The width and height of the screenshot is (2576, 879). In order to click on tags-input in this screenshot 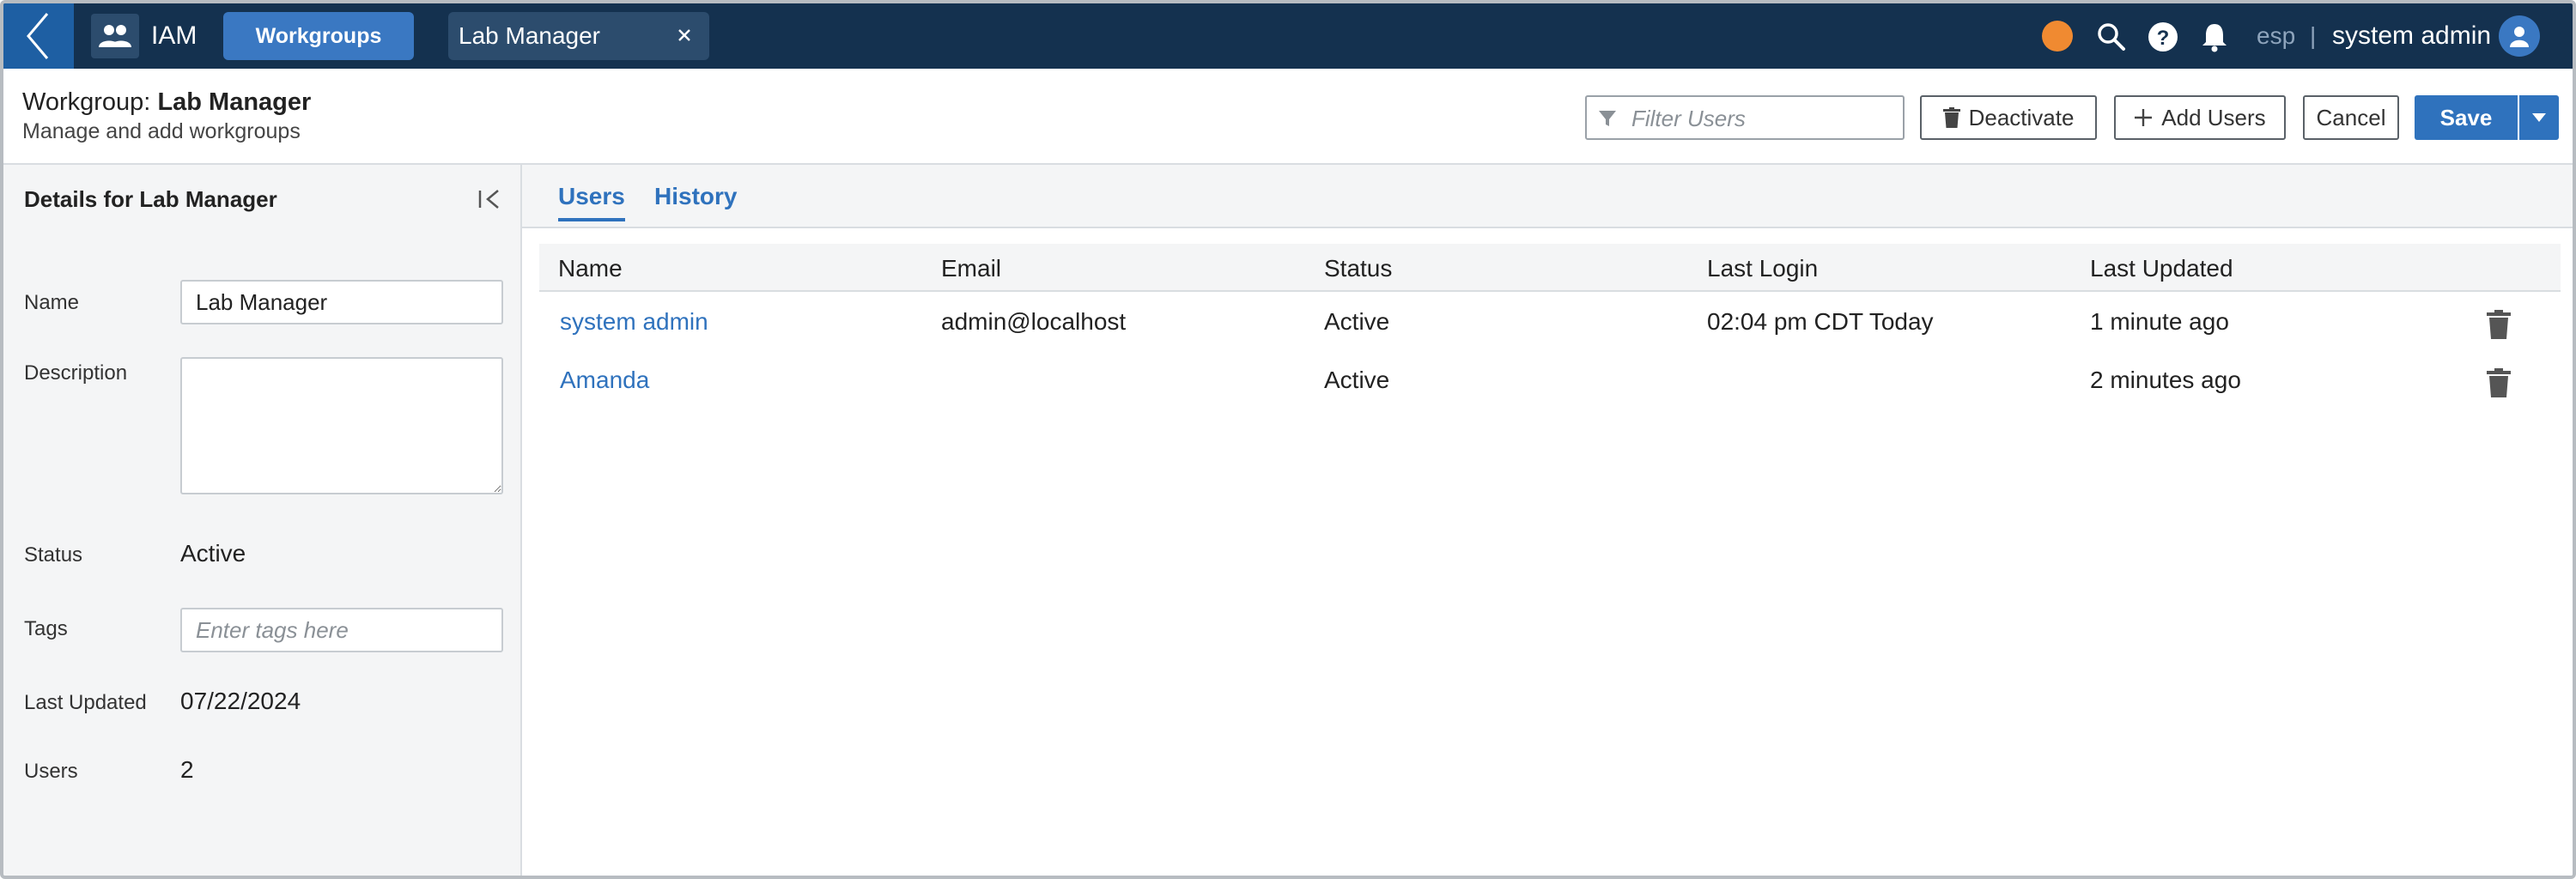, I will do `click(342, 630)`.